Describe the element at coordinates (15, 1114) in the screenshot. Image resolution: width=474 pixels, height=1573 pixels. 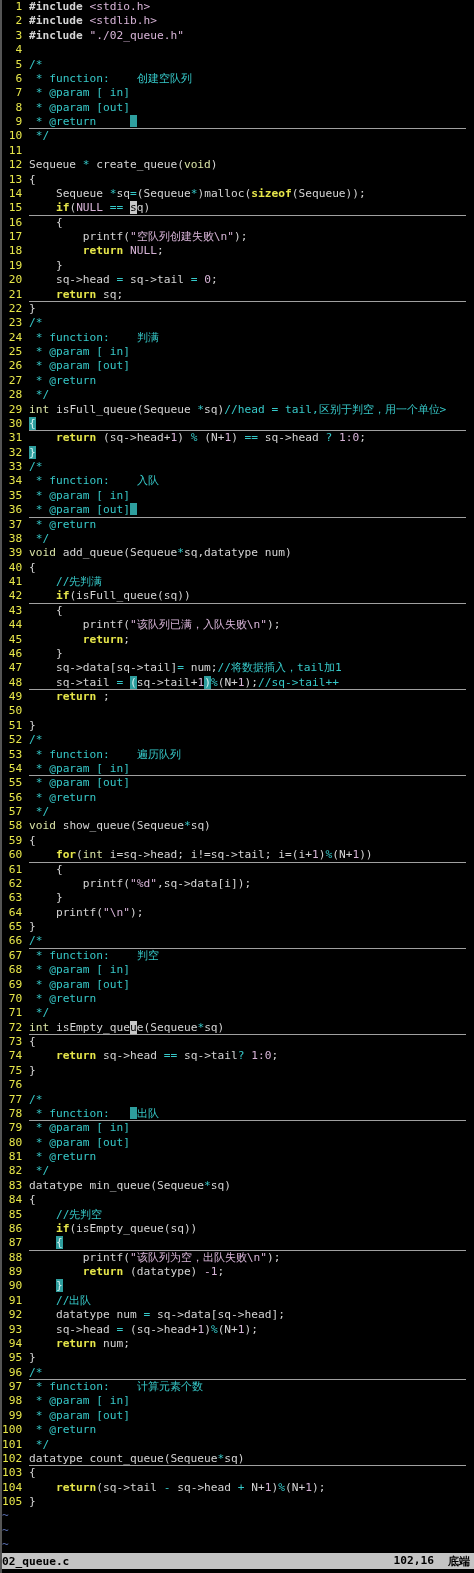
I see `line-number: 78` at that location.